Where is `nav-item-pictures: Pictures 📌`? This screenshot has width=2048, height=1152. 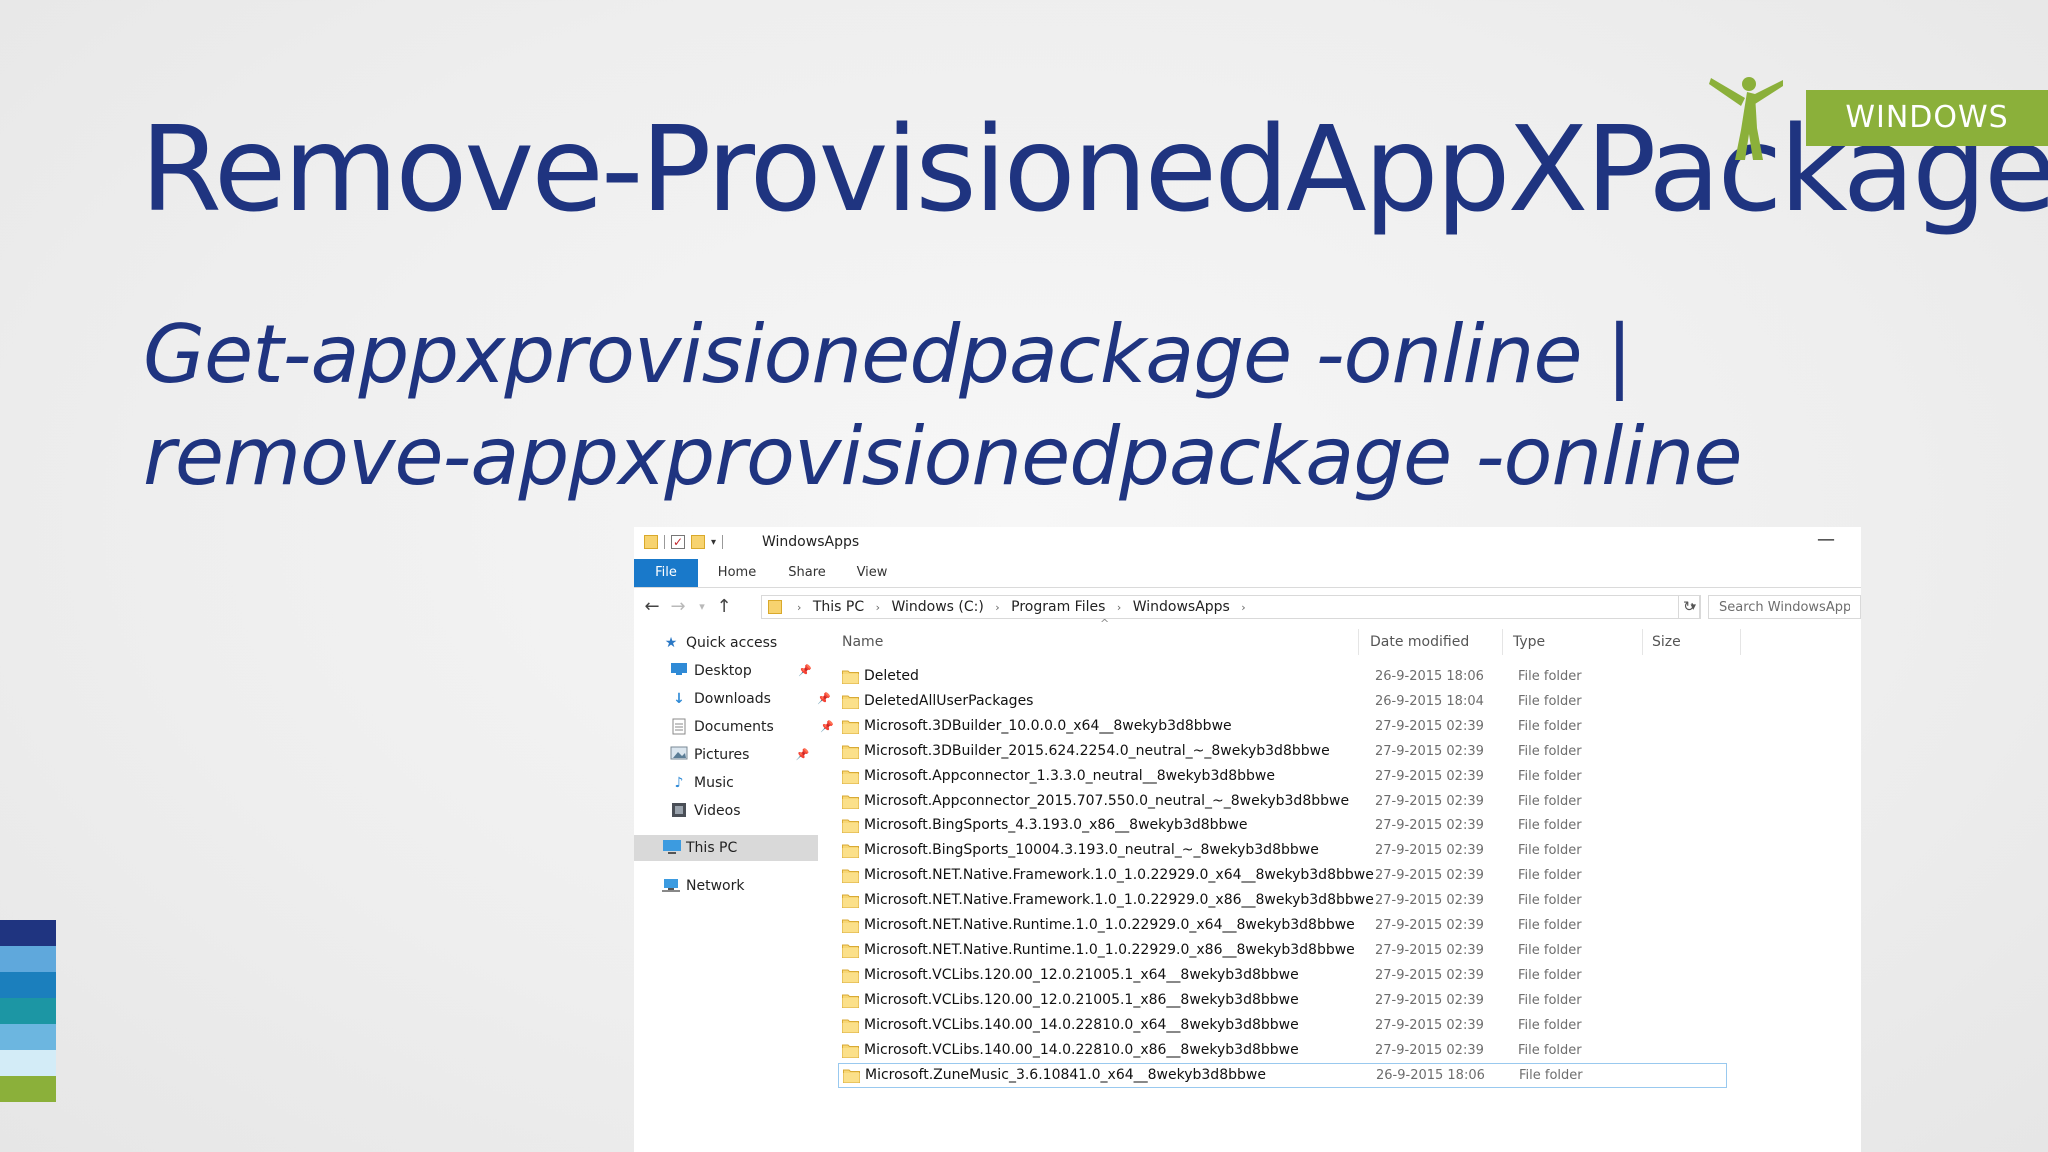
nav-item-pictures: Pictures 📌 is located at coordinates (739, 755).